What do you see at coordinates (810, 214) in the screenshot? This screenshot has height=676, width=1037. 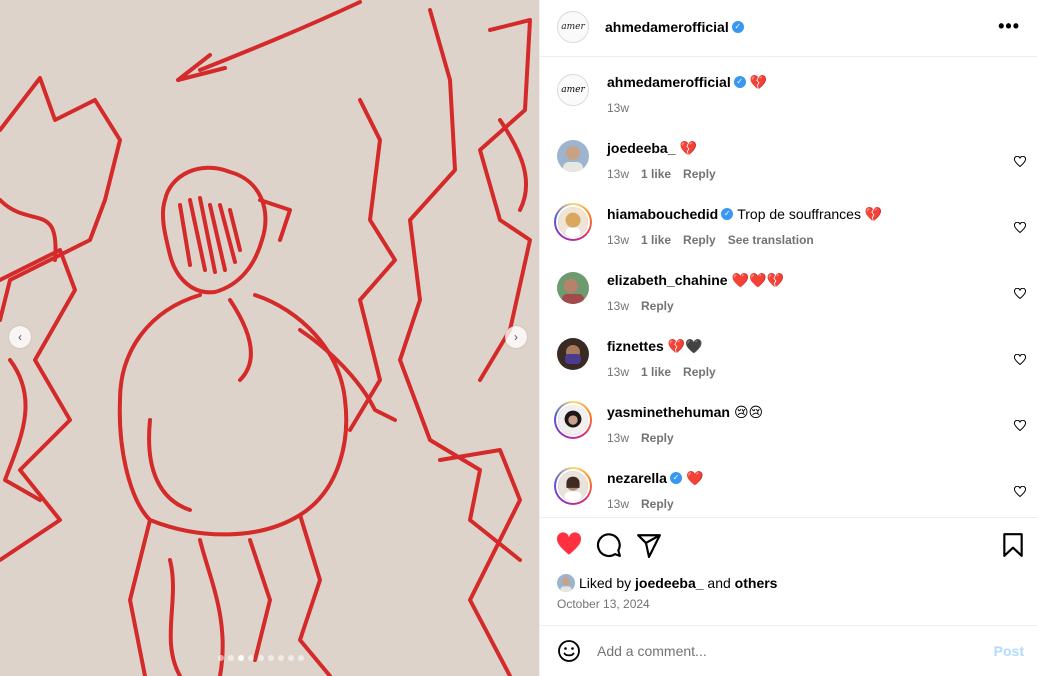 I see `comment-body: Trop de souffrances 💔` at bounding box center [810, 214].